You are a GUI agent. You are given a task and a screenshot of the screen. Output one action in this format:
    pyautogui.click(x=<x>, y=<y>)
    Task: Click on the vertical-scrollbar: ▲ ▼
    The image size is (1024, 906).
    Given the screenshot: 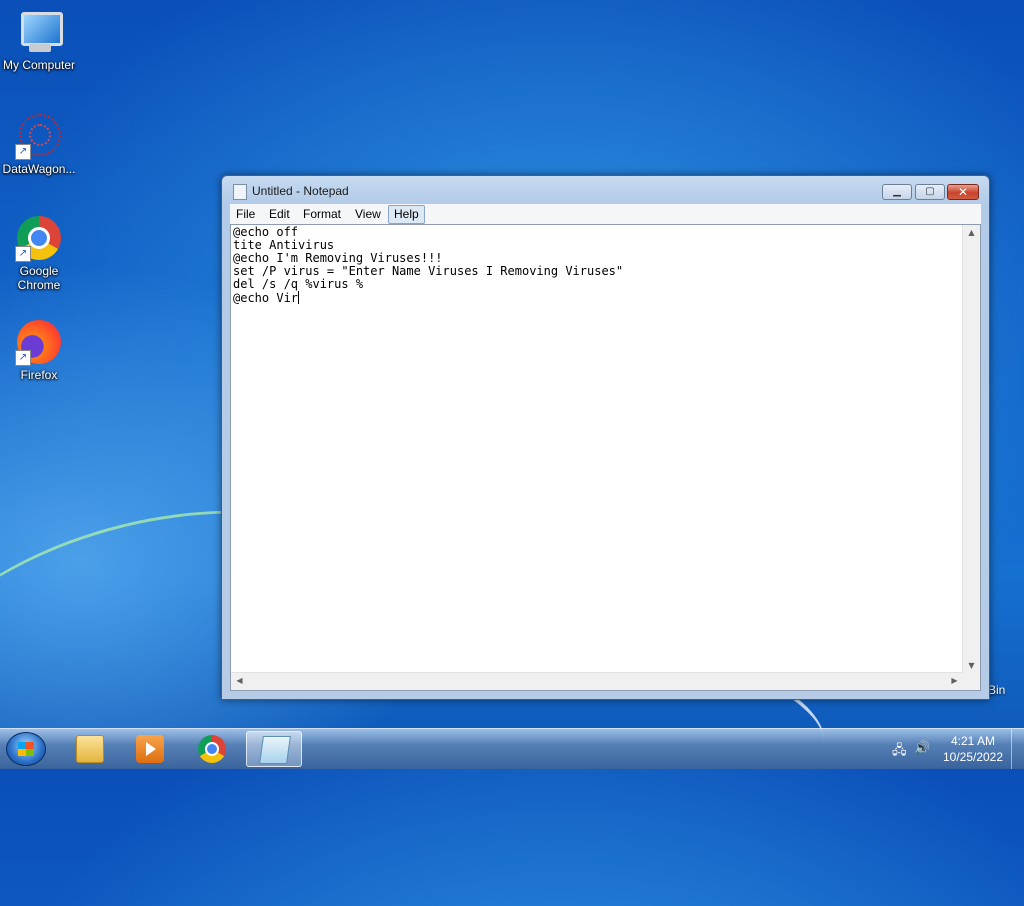 What is the action you would take?
    pyautogui.click(x=971, y=449)
    